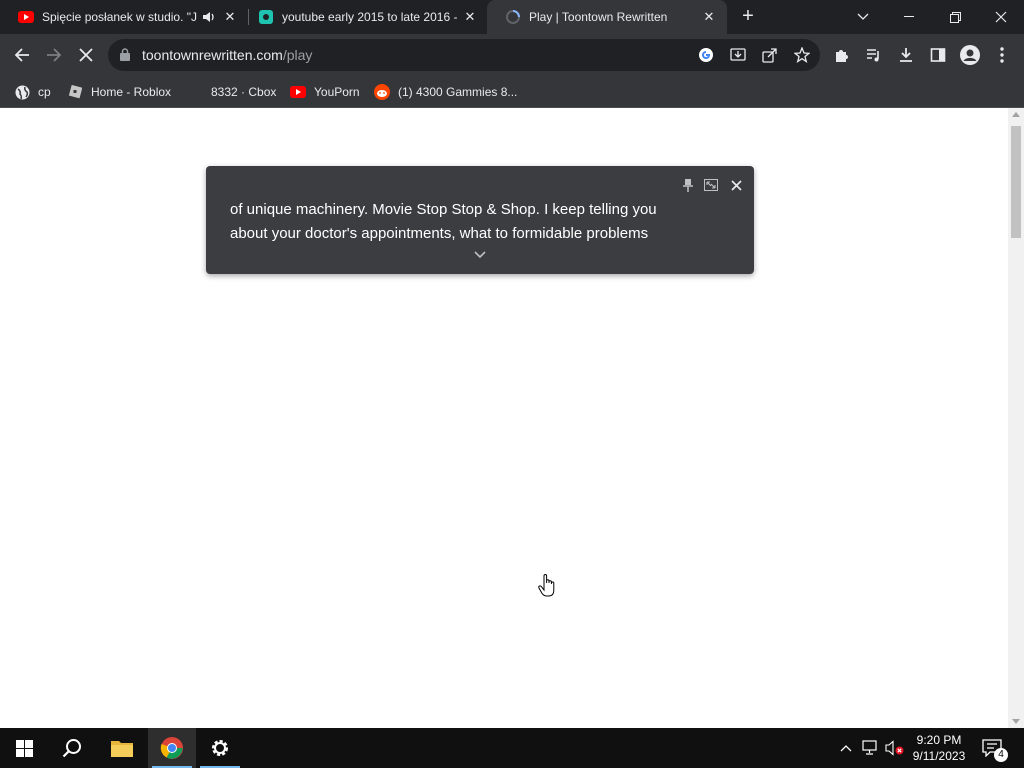  Describe the element at coordinates (44, 92) in the screenshot. I see `bookmark-label: cp` at that location.